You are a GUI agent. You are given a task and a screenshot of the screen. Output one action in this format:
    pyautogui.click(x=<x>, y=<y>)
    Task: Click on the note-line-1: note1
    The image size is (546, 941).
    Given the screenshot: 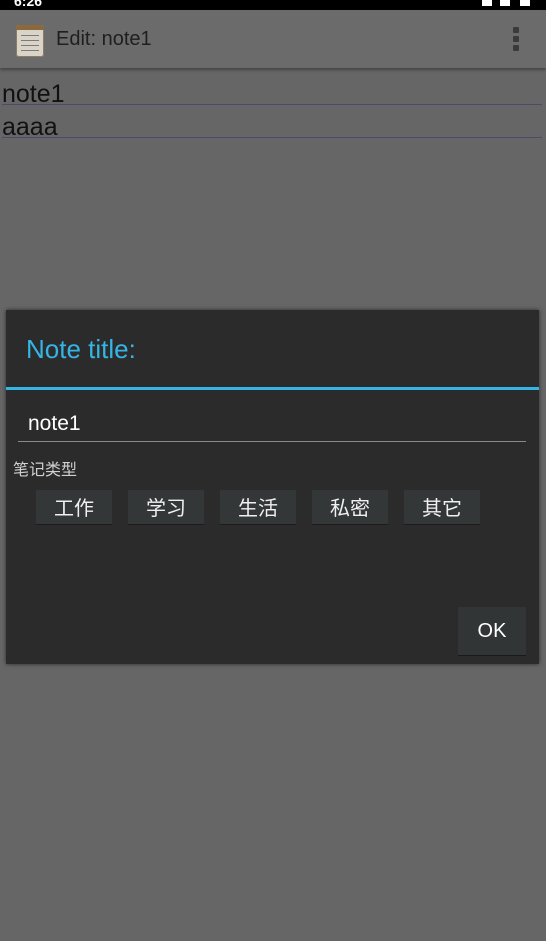 What is the action you would take?
    pyautogui.click(x=272, y=90)
    